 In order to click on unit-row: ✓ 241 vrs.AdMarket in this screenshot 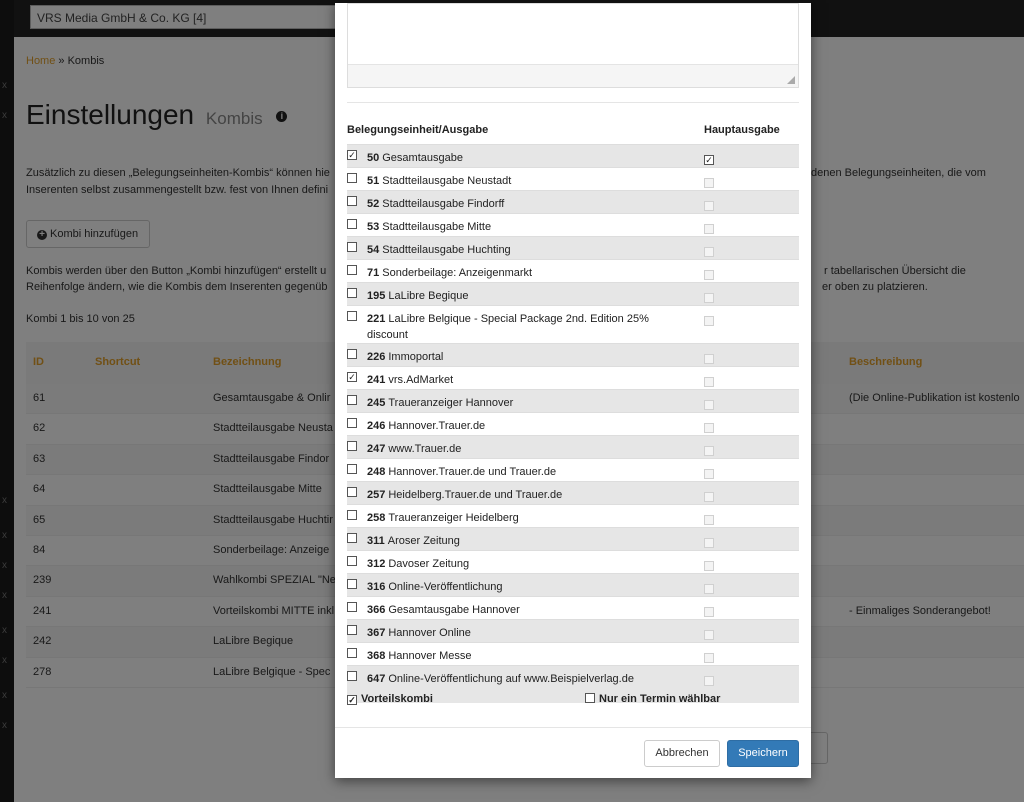, I will do `click(573, 377)`.